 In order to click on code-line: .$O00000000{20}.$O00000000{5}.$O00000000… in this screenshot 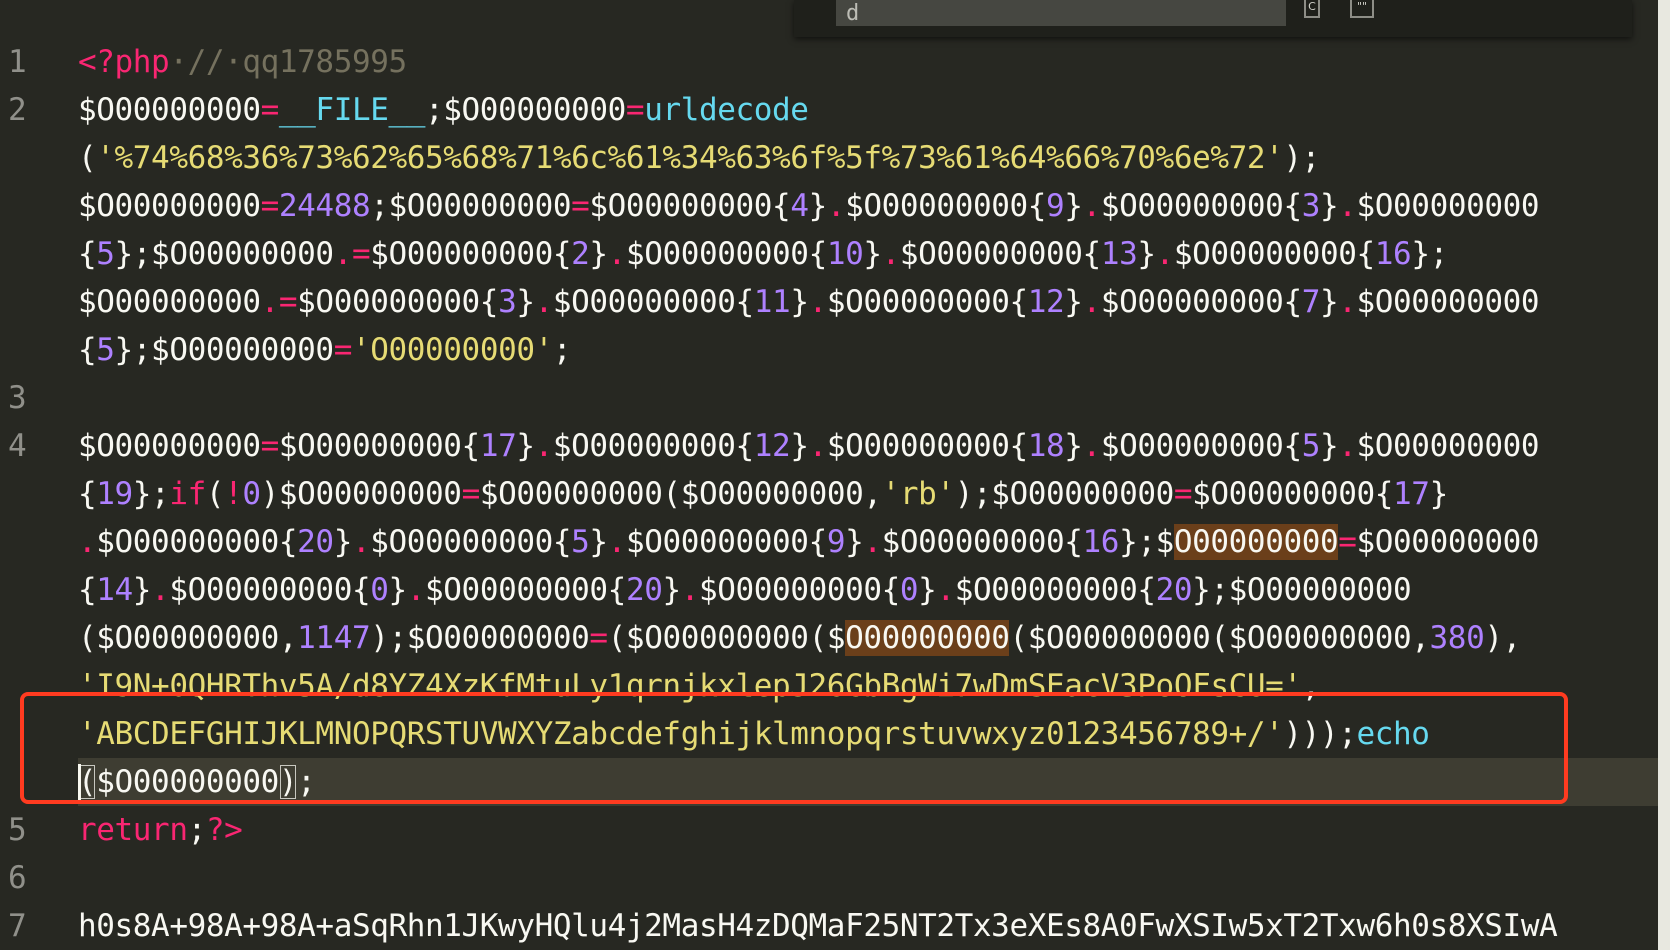, I will do `click(809, 542)`.